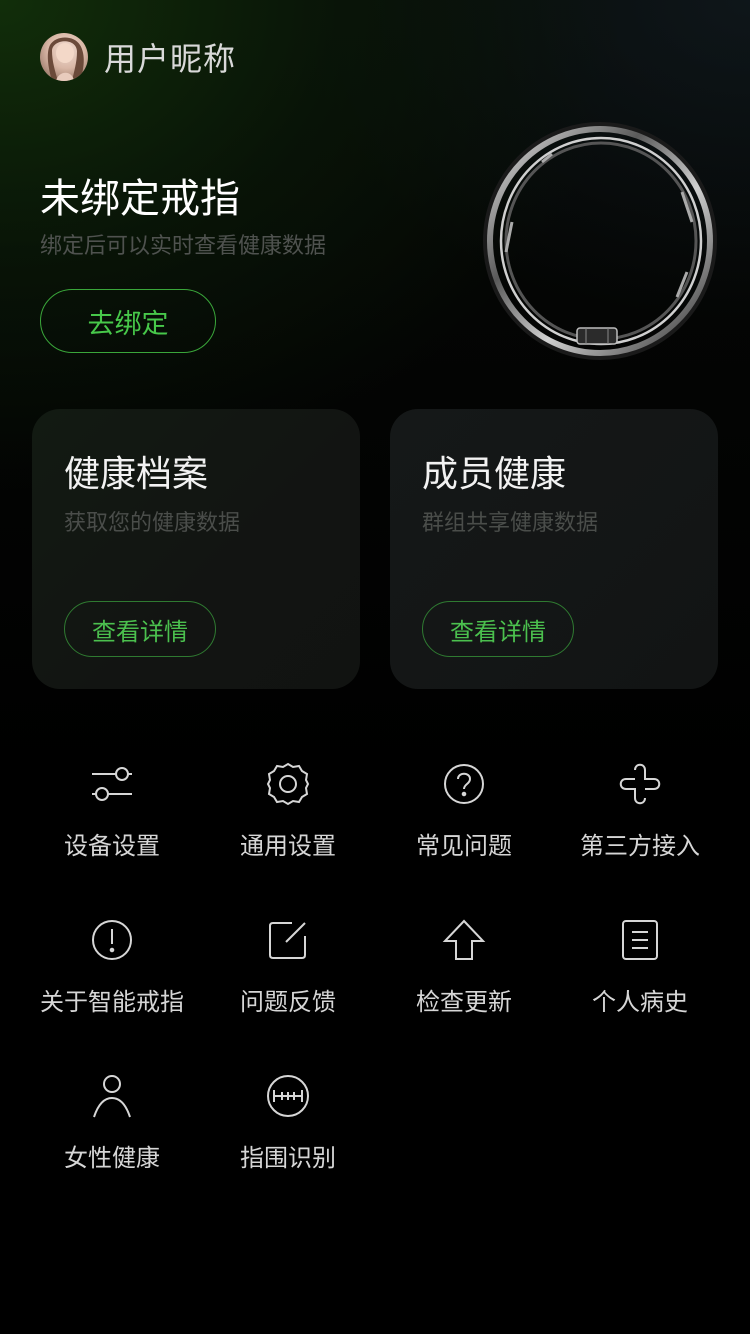  What do you see at coordinates (112, 1158) in the screenshot?
I see `menu-item-label: 女性健康` at bounding box center [112, 1158].